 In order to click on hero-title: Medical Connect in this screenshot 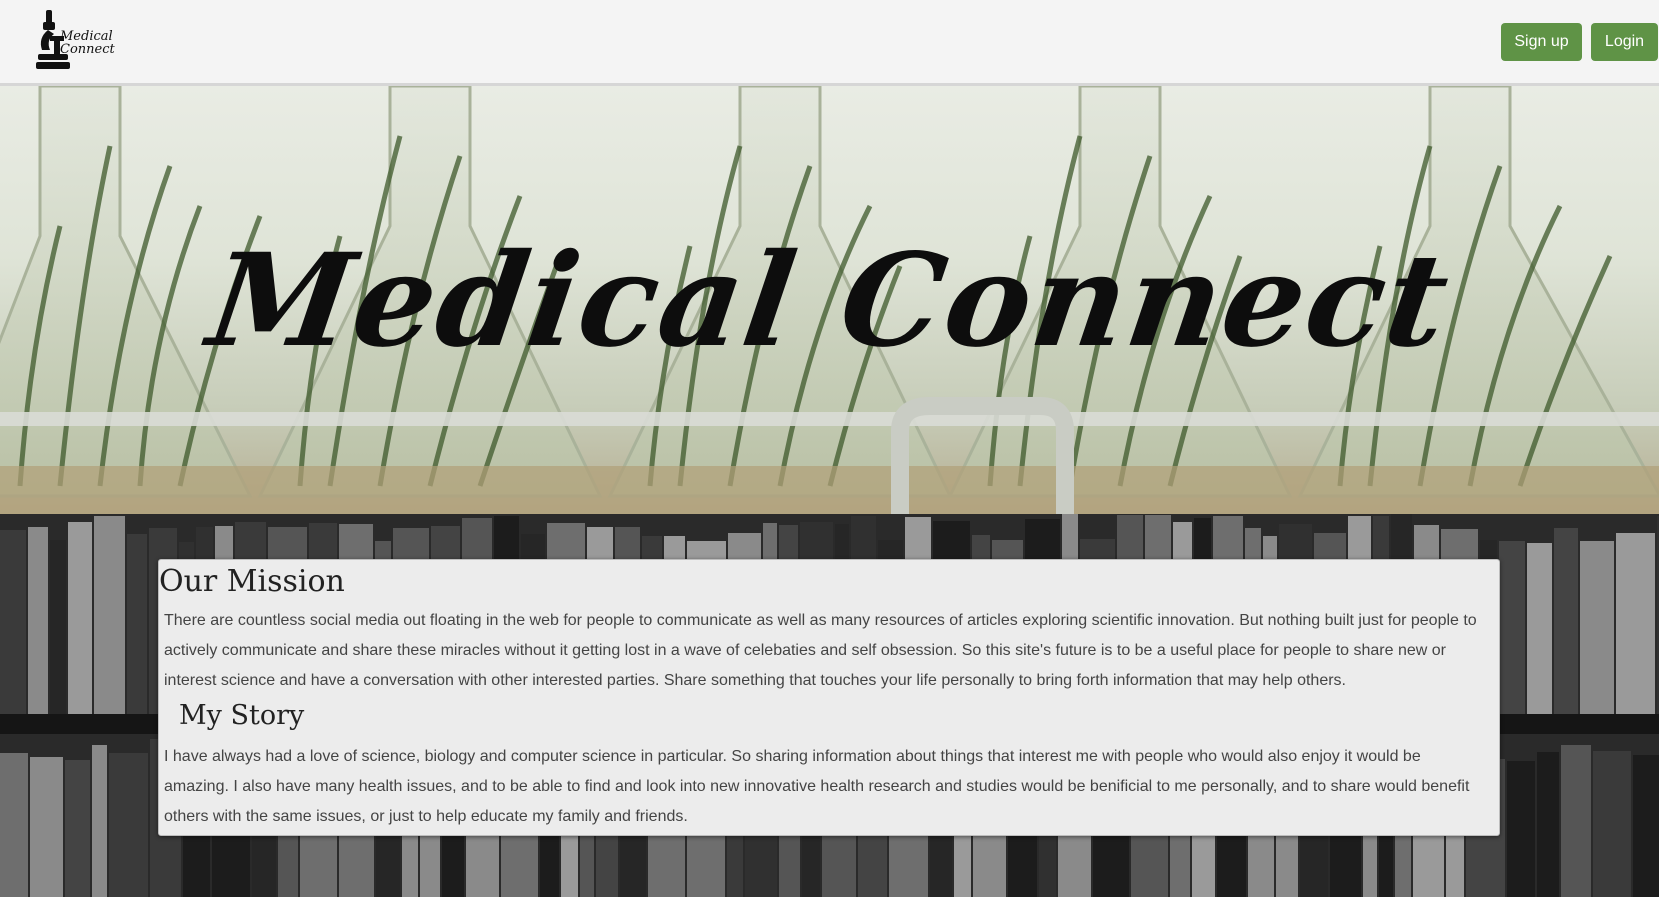, I will do `click(829, 301)`.